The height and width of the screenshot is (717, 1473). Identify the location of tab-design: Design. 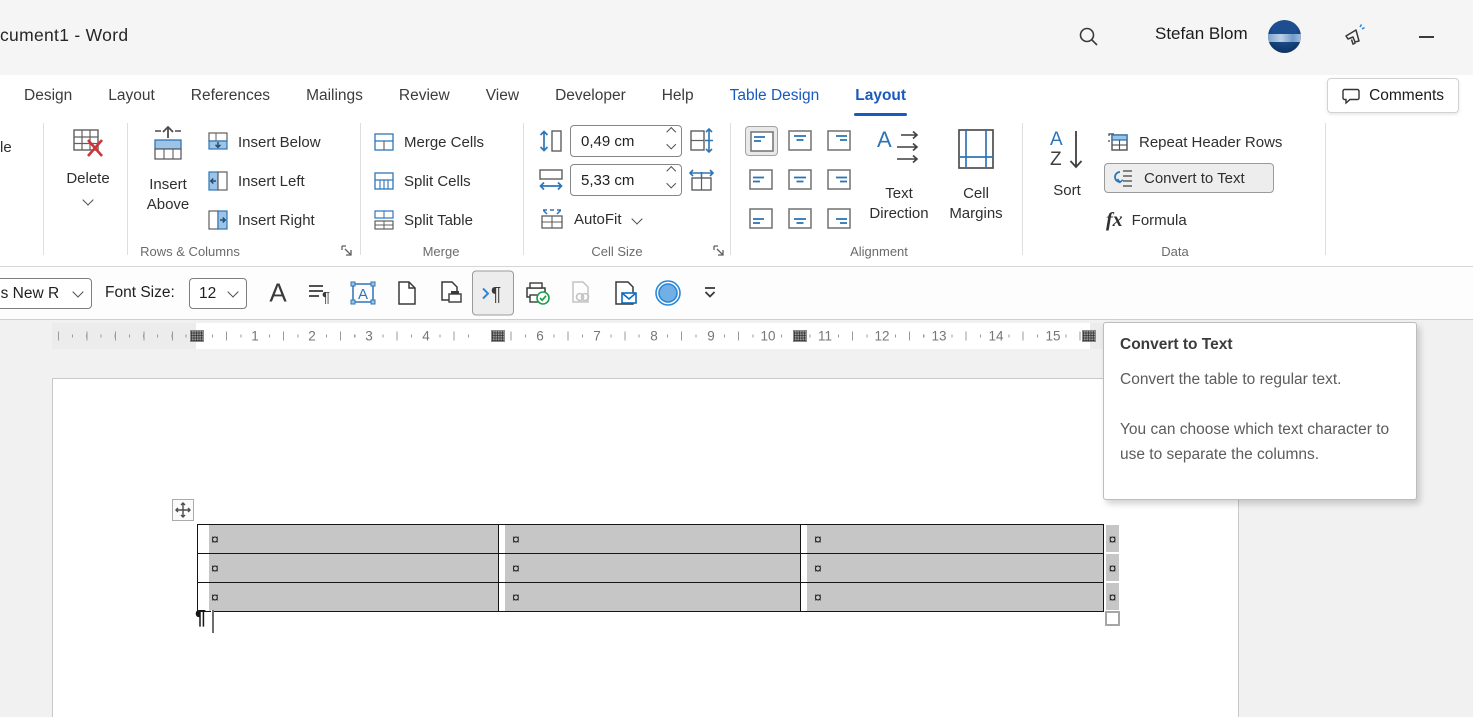
(48, 96).